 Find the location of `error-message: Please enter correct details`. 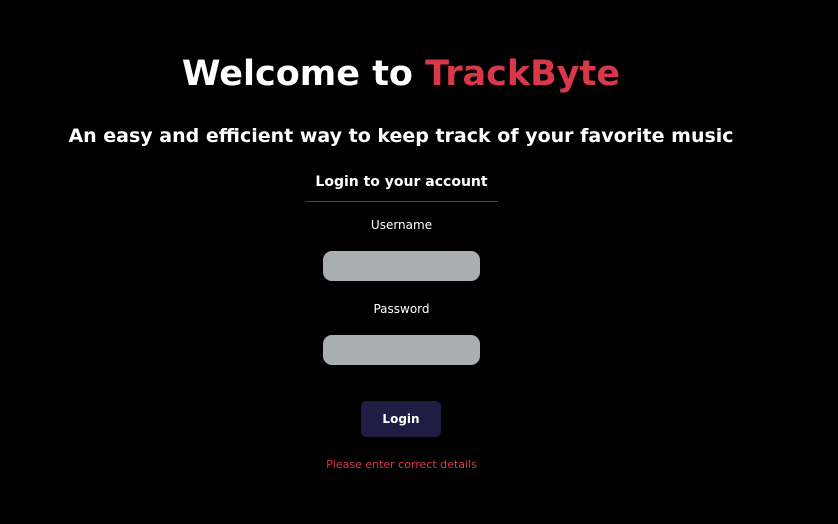

error-message: Please enter correct details is located at coordinates (401, 464).